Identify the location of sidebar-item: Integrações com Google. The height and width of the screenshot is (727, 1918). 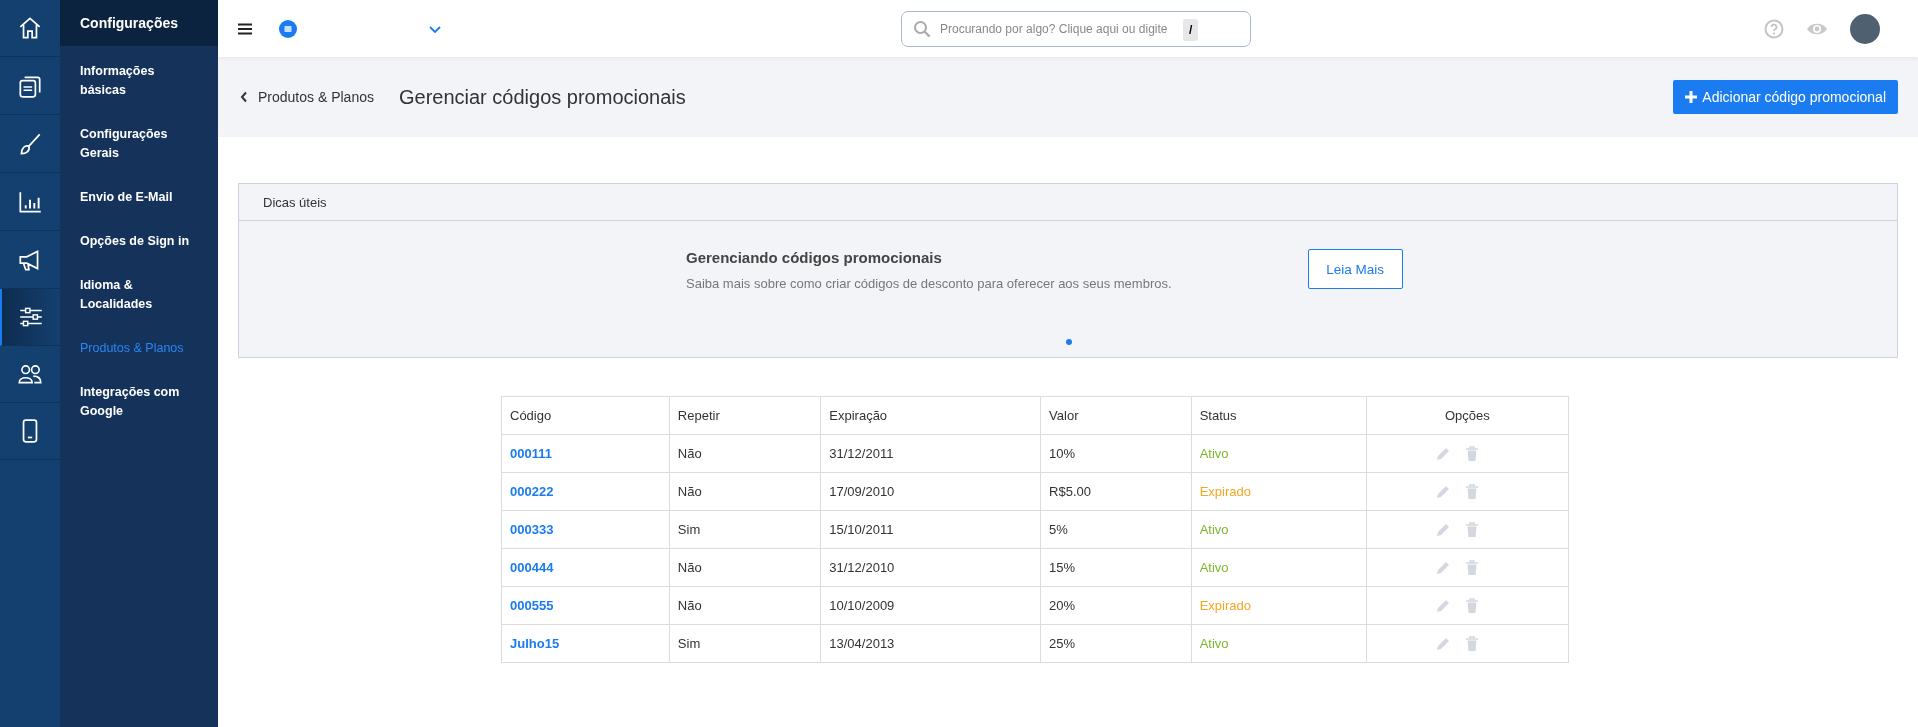
(139, 402).